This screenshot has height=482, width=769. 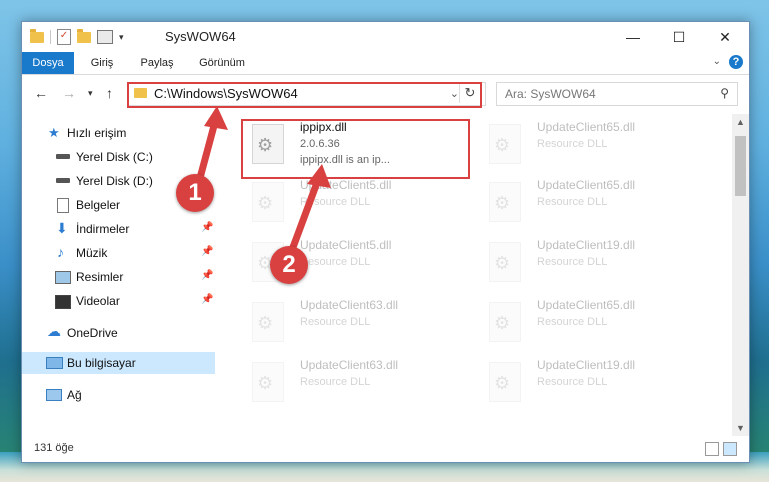 What do you see at coordinates (222, 63) in the screenshot?
I see `tab-view: Görünüm` at bounding box center [222, 63].